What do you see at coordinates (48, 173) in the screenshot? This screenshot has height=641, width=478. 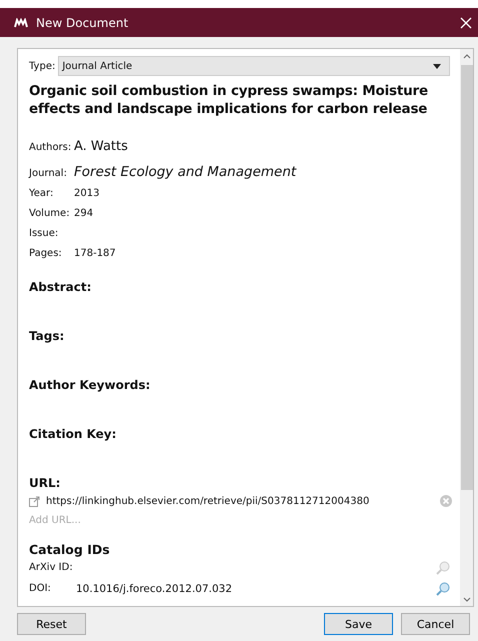 I see `field-label: Journal:` at bounding box center [48, 173].